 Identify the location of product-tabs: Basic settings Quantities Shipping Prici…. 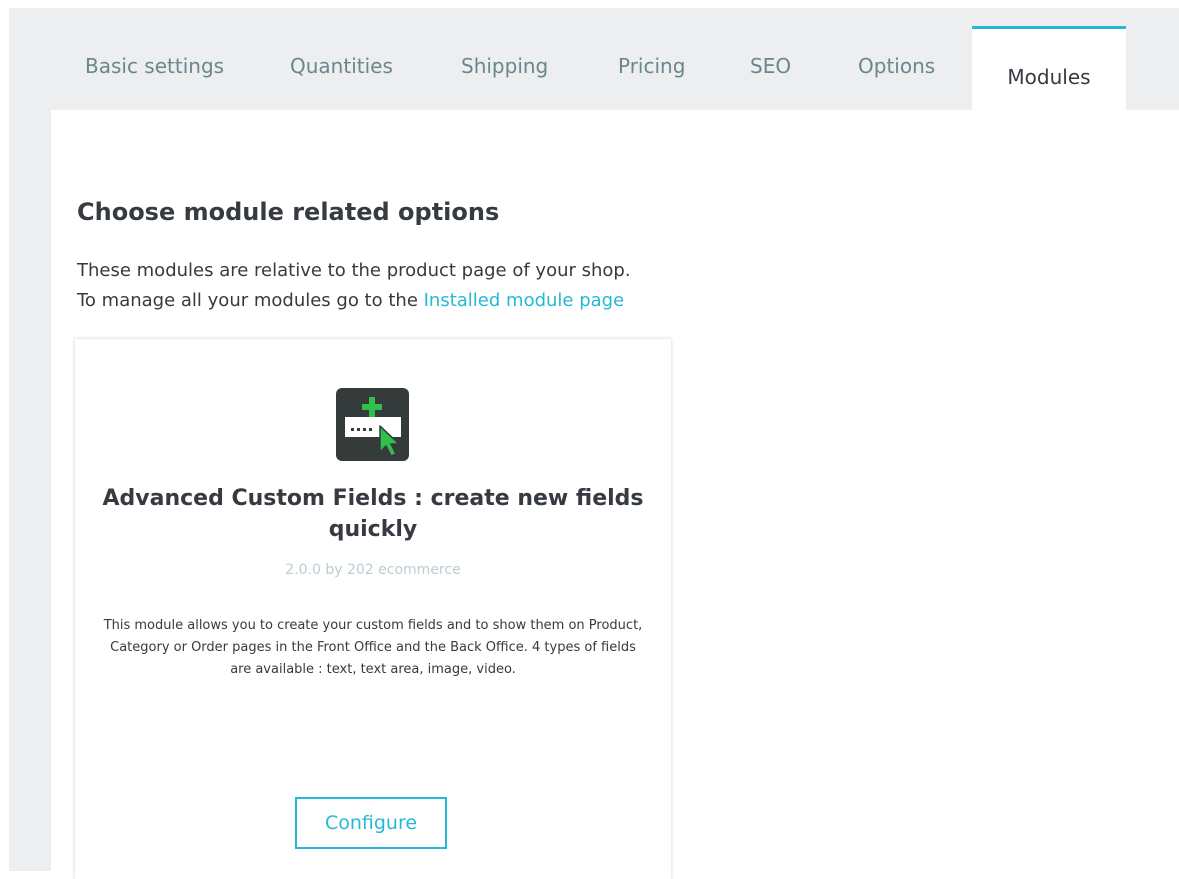
(594, 60).